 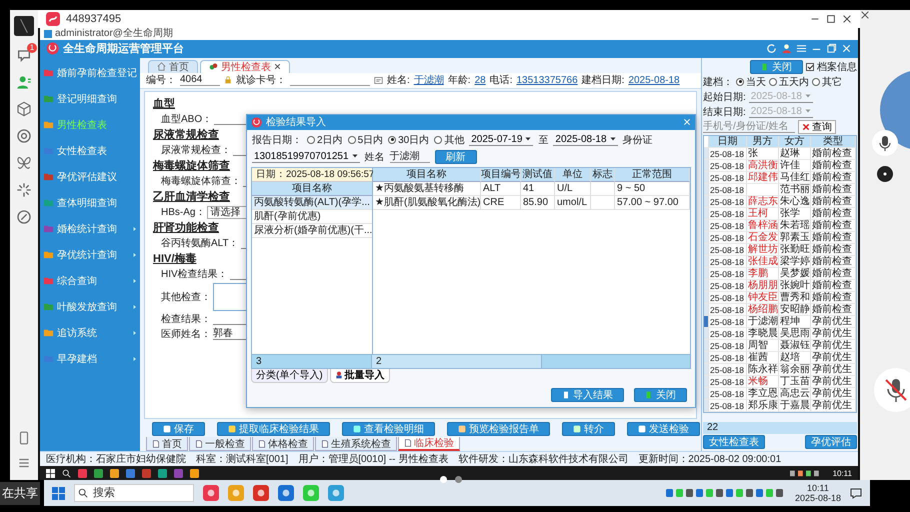 What do you see at coordinates (90, 125) in the screenshot?
I see `sidebar-item: 男性检查表` at bounding box center [90, 125].